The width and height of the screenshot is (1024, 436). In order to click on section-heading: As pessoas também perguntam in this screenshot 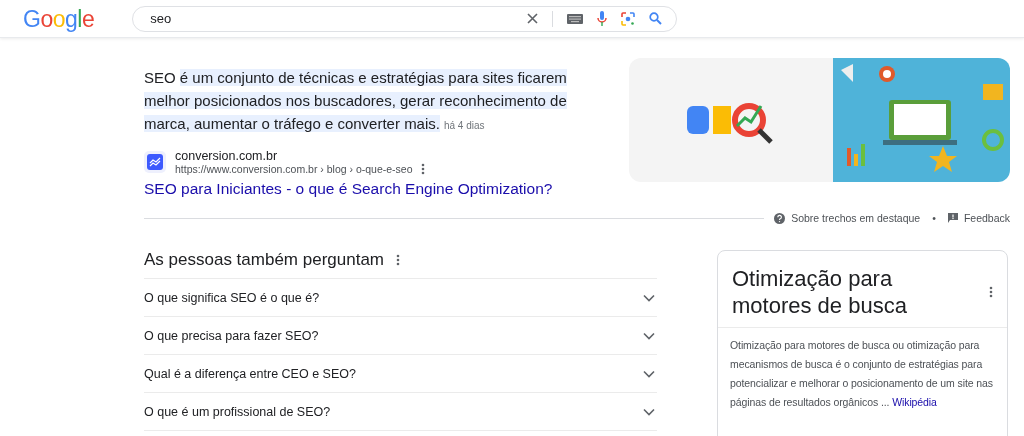, I will do `click(264, 260)`.